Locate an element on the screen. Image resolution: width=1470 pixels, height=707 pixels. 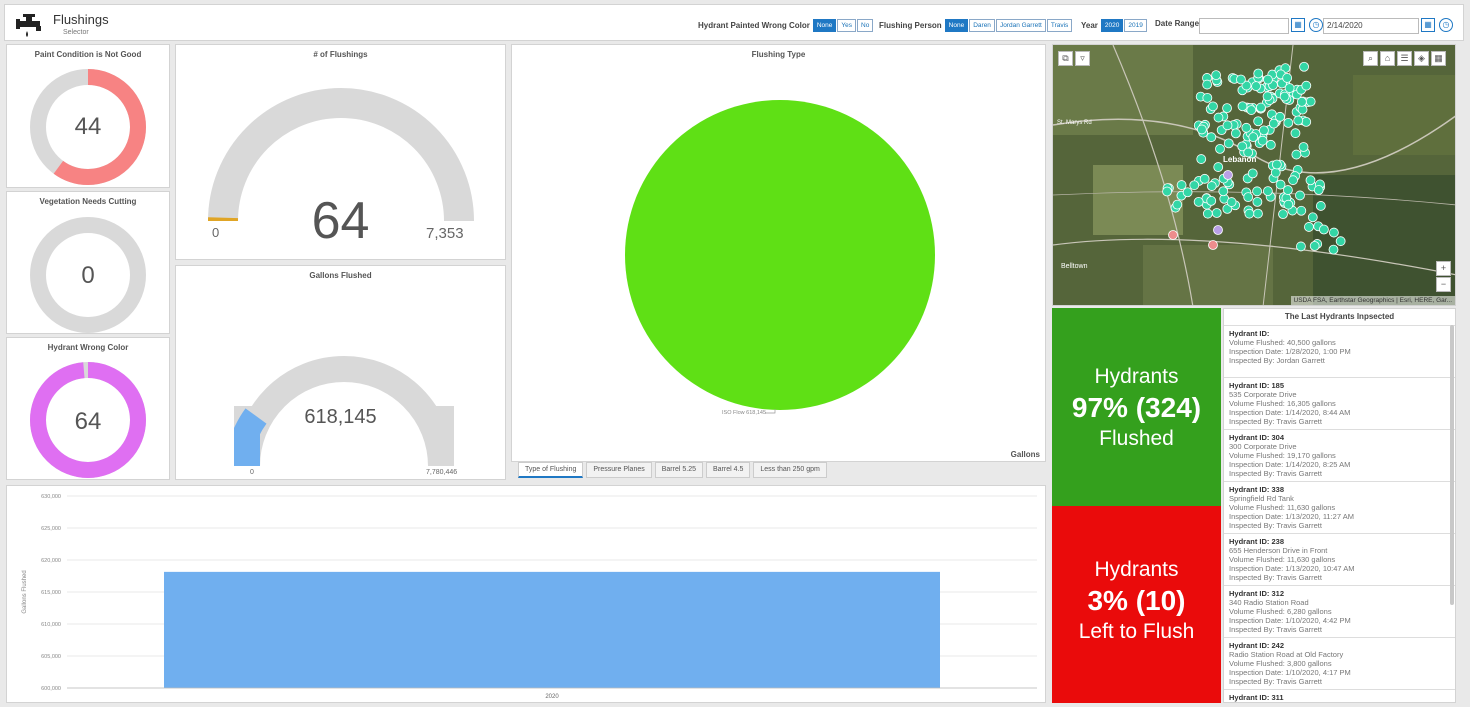
chevron-down-icon: ▿ is located at coordinates (1082, 58).